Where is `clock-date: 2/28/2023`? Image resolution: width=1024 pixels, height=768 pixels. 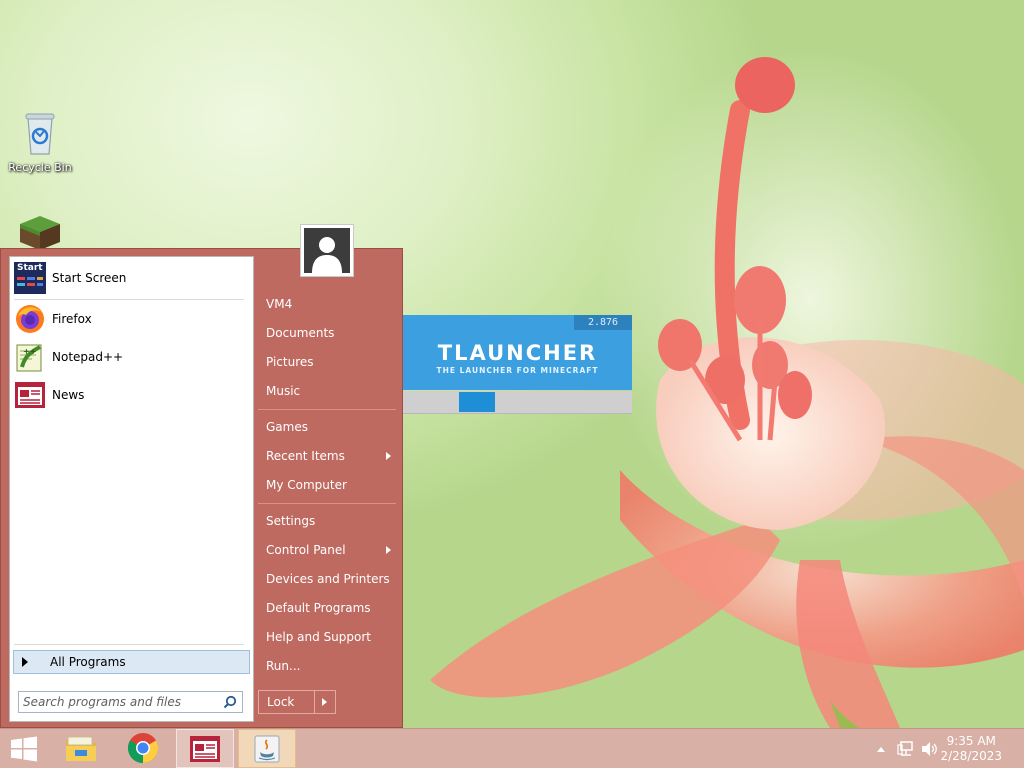 clock-date: 2/28/2023 is located at coordinates (971, 756).